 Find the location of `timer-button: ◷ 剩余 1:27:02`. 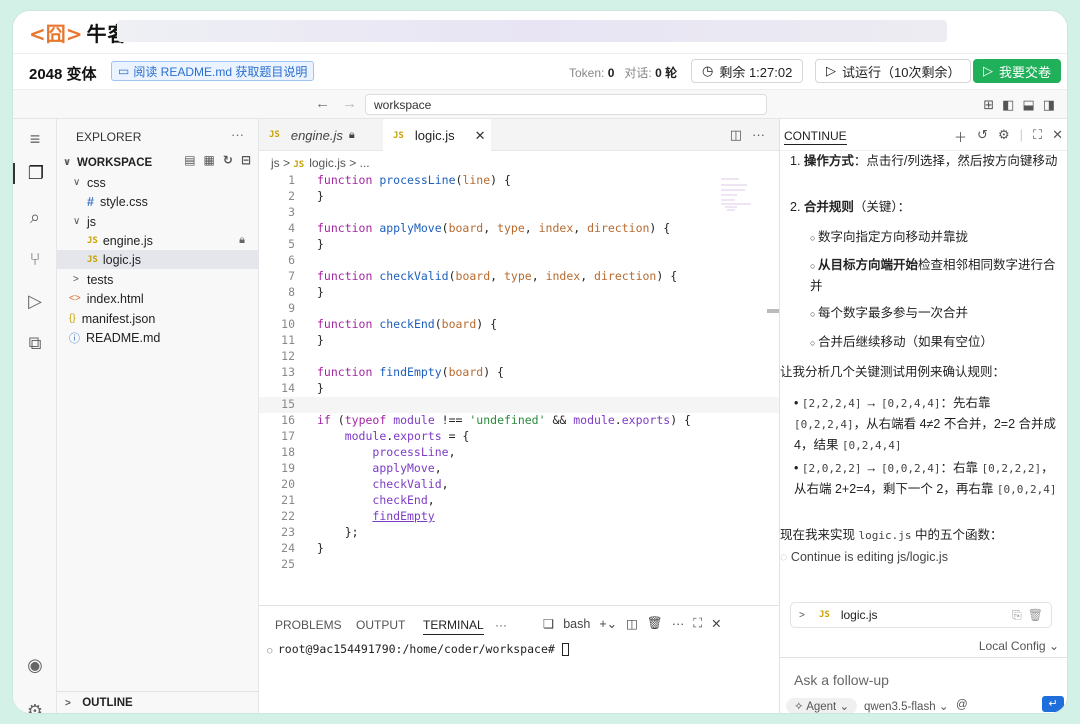

timer-button: ◷ 剩余 1:27:02 is located at coordinates (747, 71).